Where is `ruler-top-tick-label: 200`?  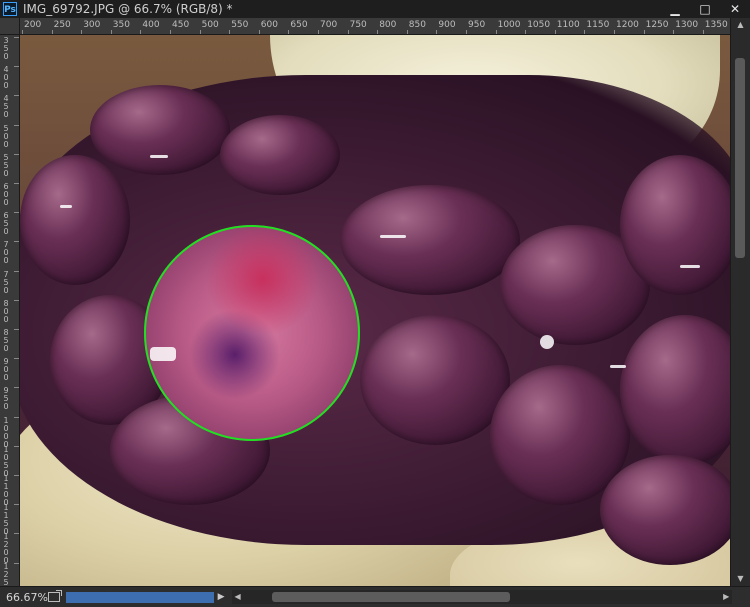 ruler-top-tick-label: 200 is located at coordinates (33, 25).